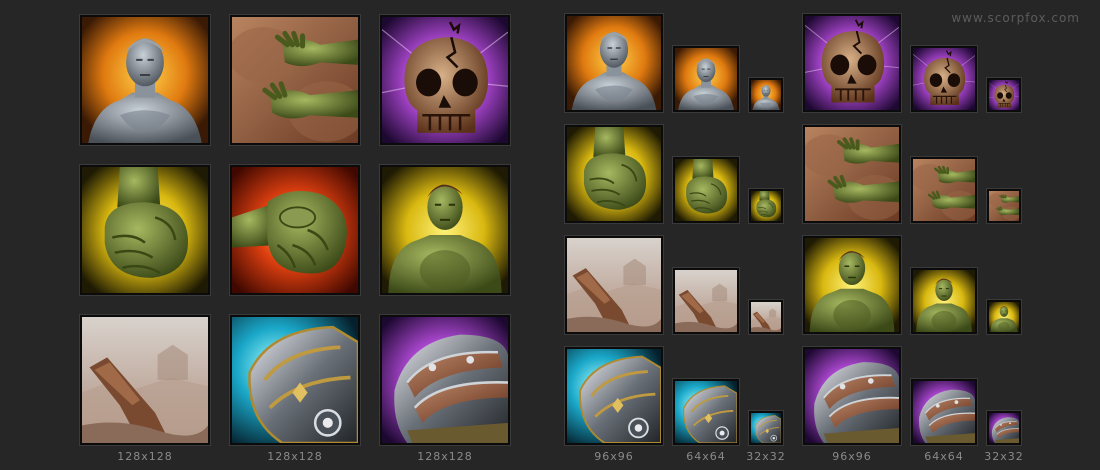 The width and height of the screenshot is (1100, 470). What do you see at coordinates (145, 456) in the screenshot?
I see `size-label-128-col1: 128x128` at bounding box center [145, 456].